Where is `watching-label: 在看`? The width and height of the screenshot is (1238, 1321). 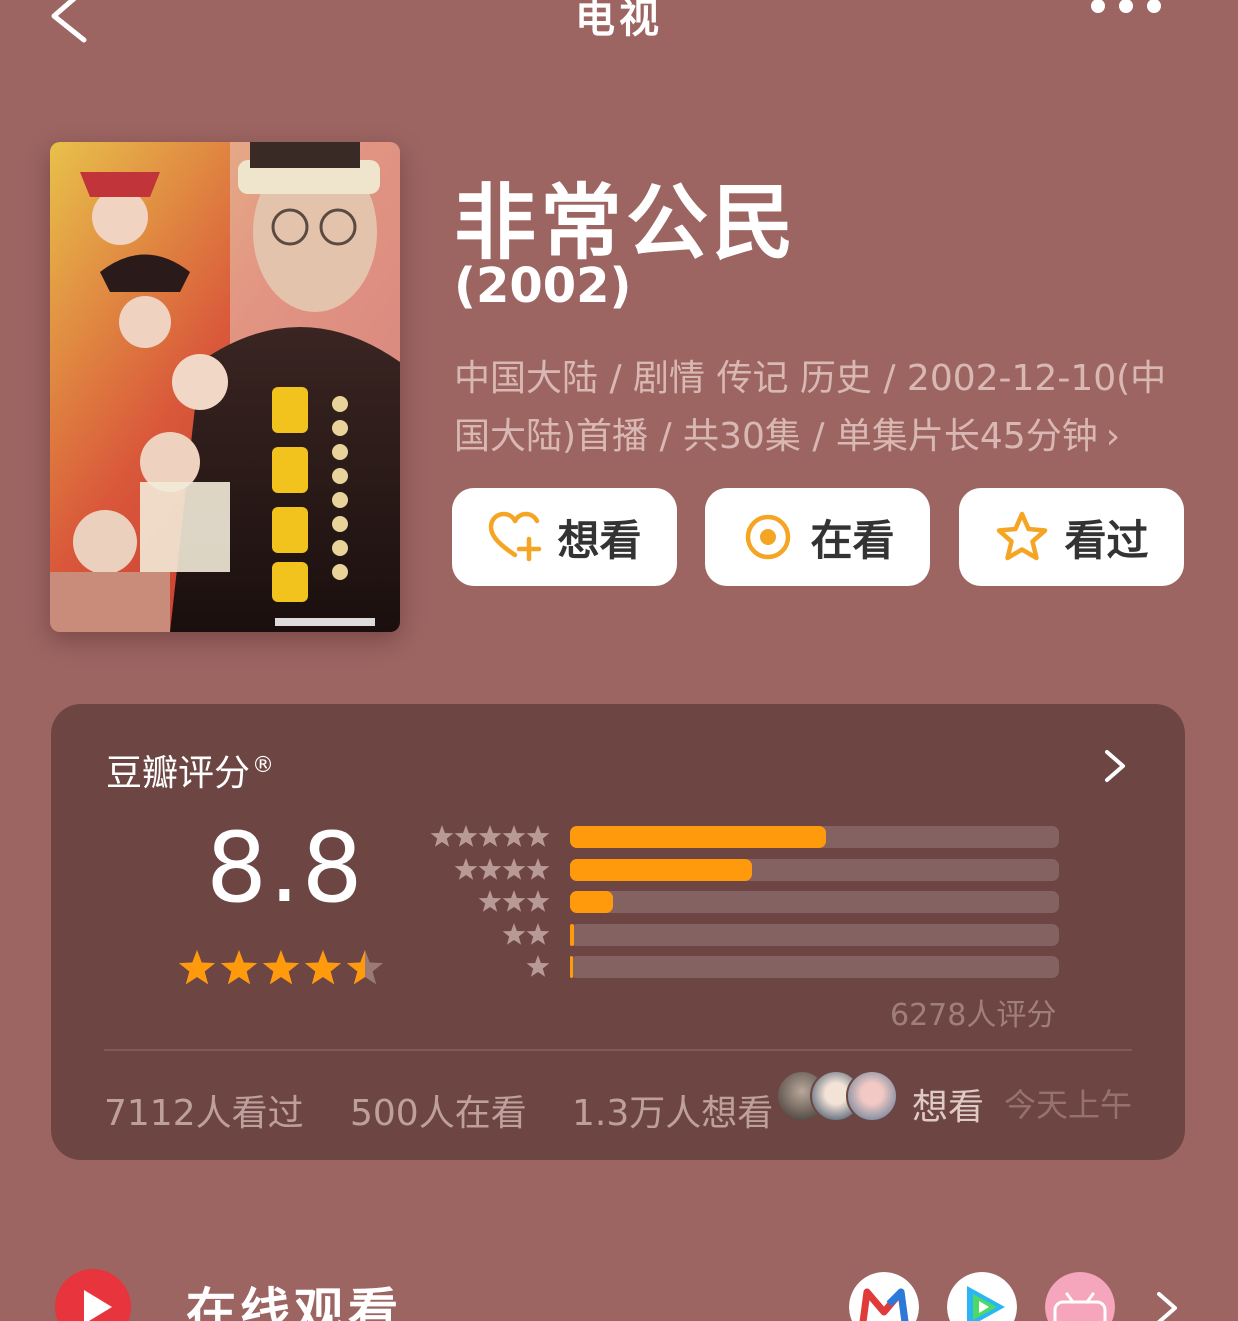
watching-label: 在看 is located at coordinates (852, 540).